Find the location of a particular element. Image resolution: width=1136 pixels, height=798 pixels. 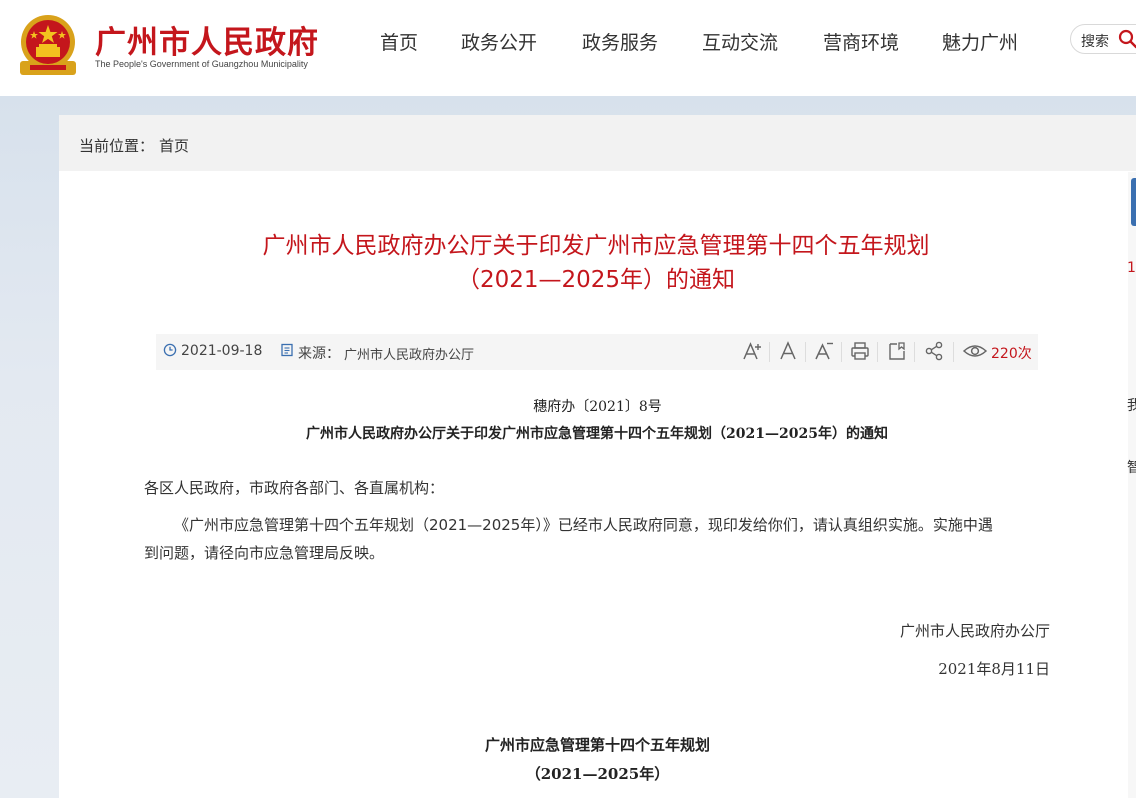

nav-item-home: 首页 is located at coordinates (399, 41).